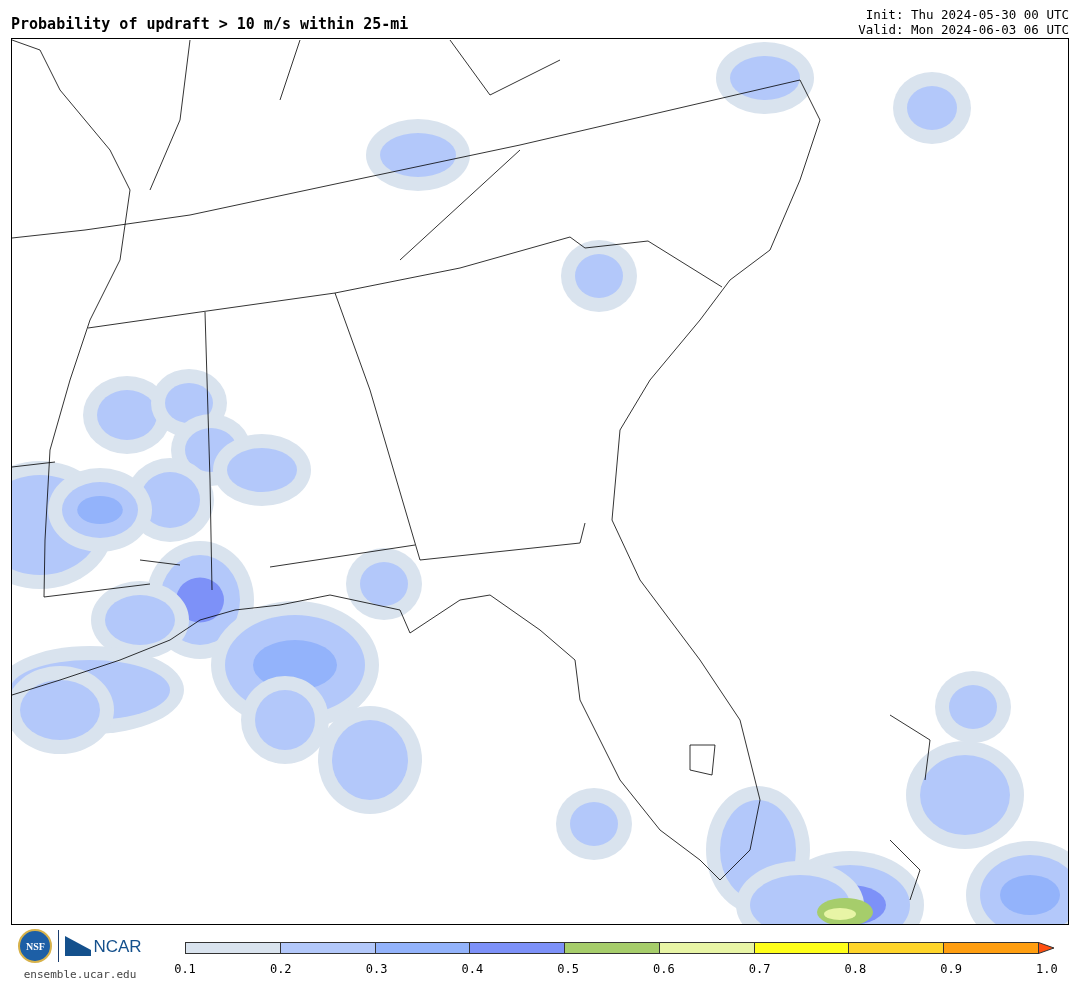  I want to click on colorbar-tick-label: 0.1, so click(185, 969).